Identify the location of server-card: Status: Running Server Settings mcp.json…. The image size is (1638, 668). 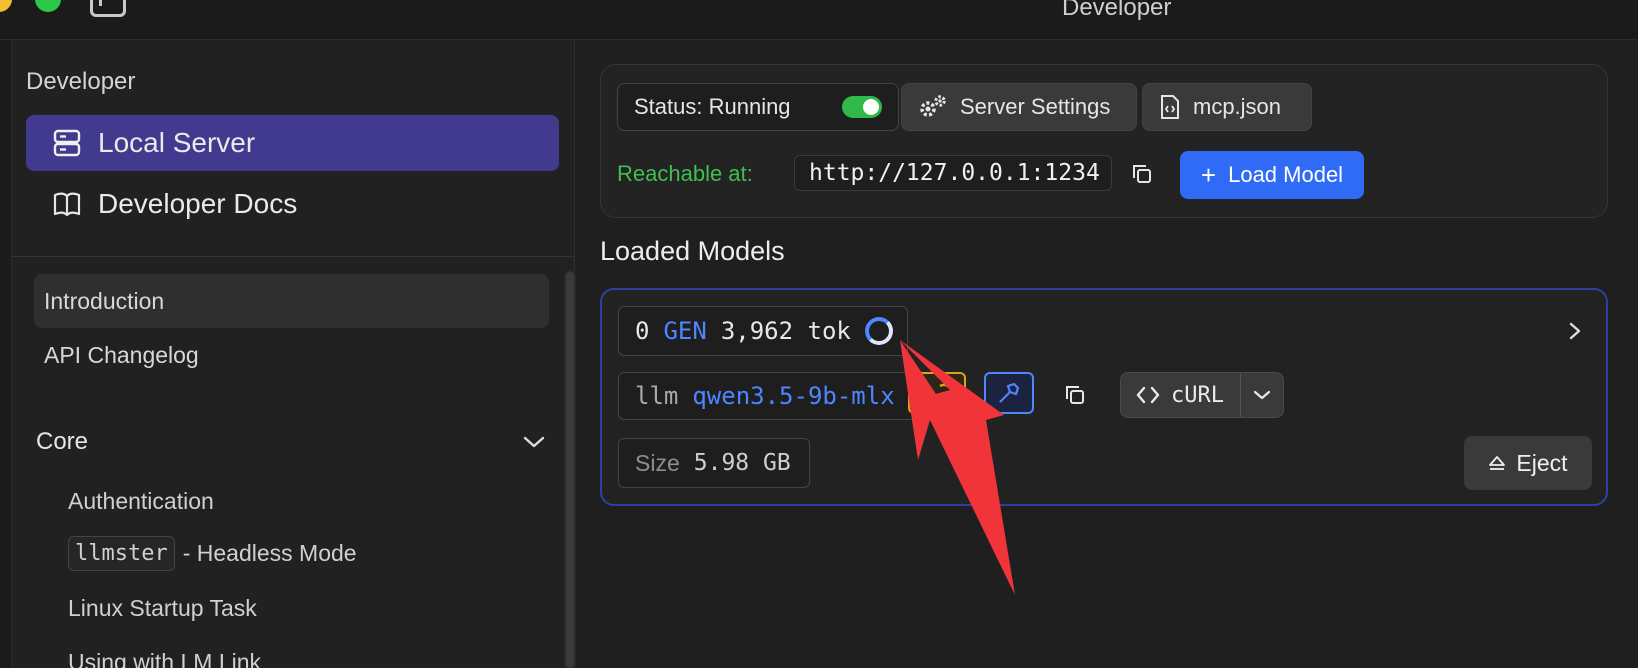
(1104, 141).